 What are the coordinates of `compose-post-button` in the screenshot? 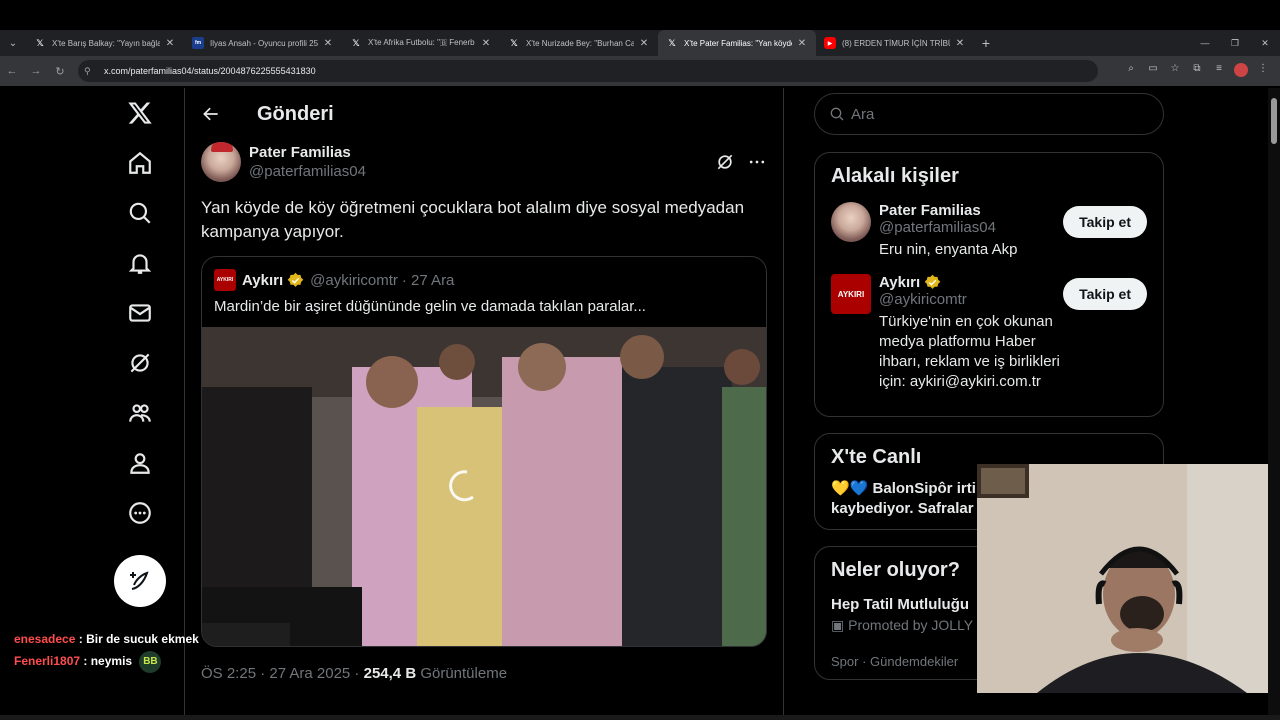 It's located at (140, 581).